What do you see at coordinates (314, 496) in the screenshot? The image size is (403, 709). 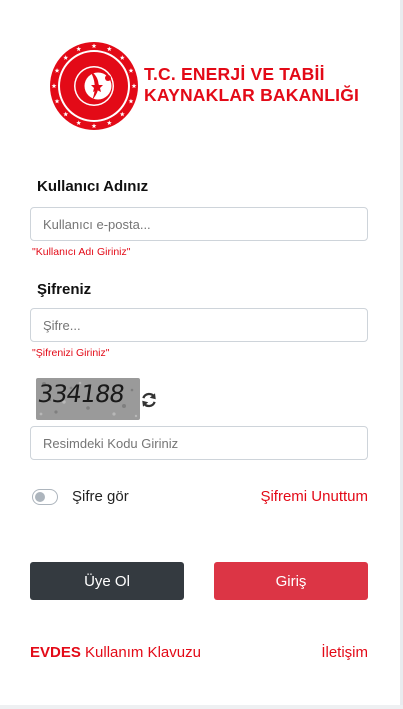 I see `forgot-password-link: Şifremi Unuttum` at bounding box center [314, 496].